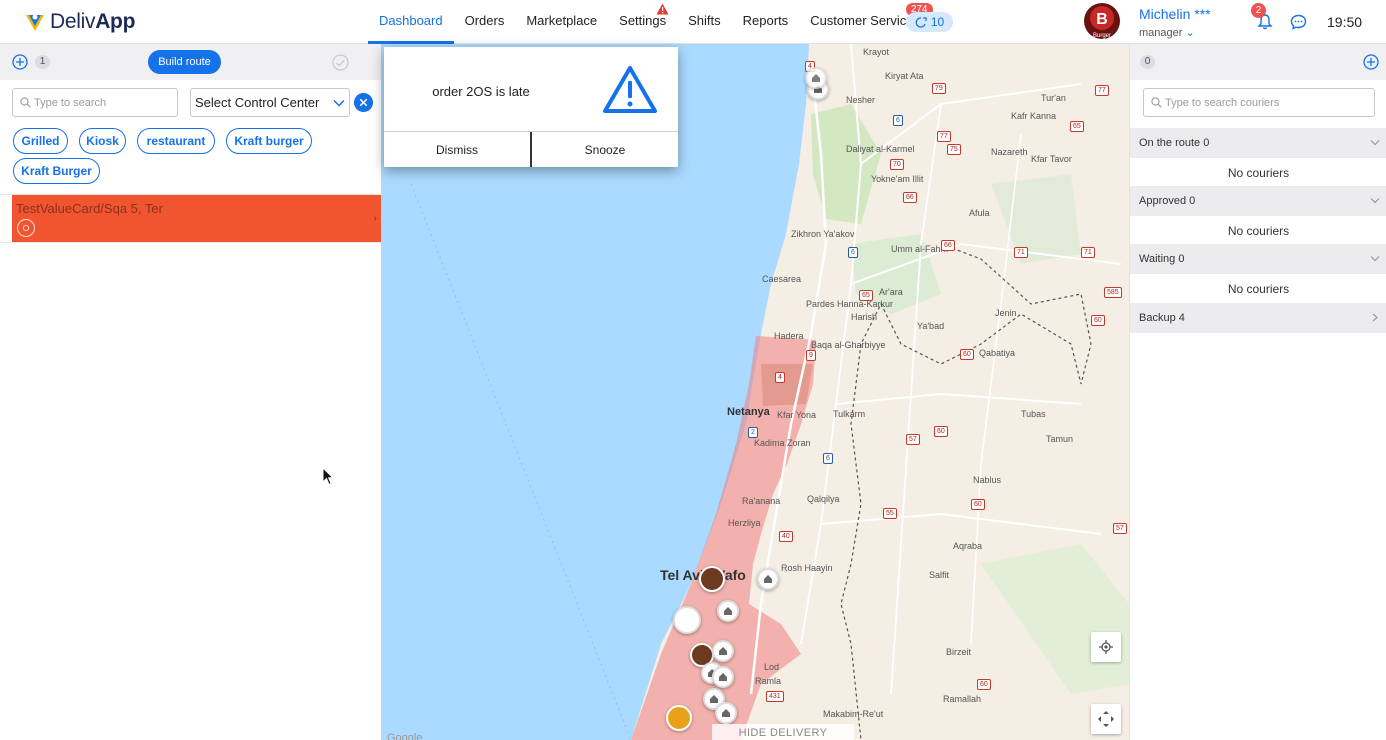 This screenshot has height=740, width=1386. I want to click on alert-actions: Dismiss Snooze, so click(531, 149).